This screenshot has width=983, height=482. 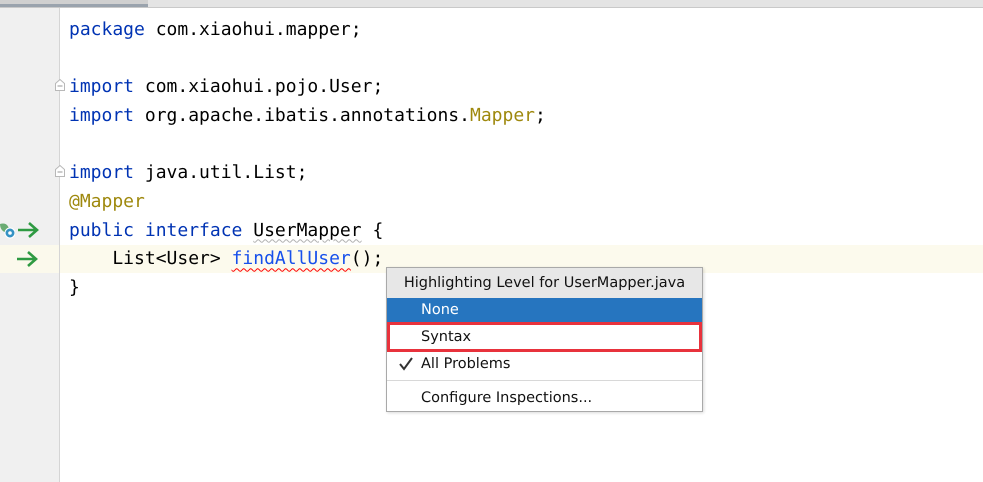 What do you see at coordinates (544, 310) in the screenshot?
I see `menu-item: None` at bounding box center [544, 310].